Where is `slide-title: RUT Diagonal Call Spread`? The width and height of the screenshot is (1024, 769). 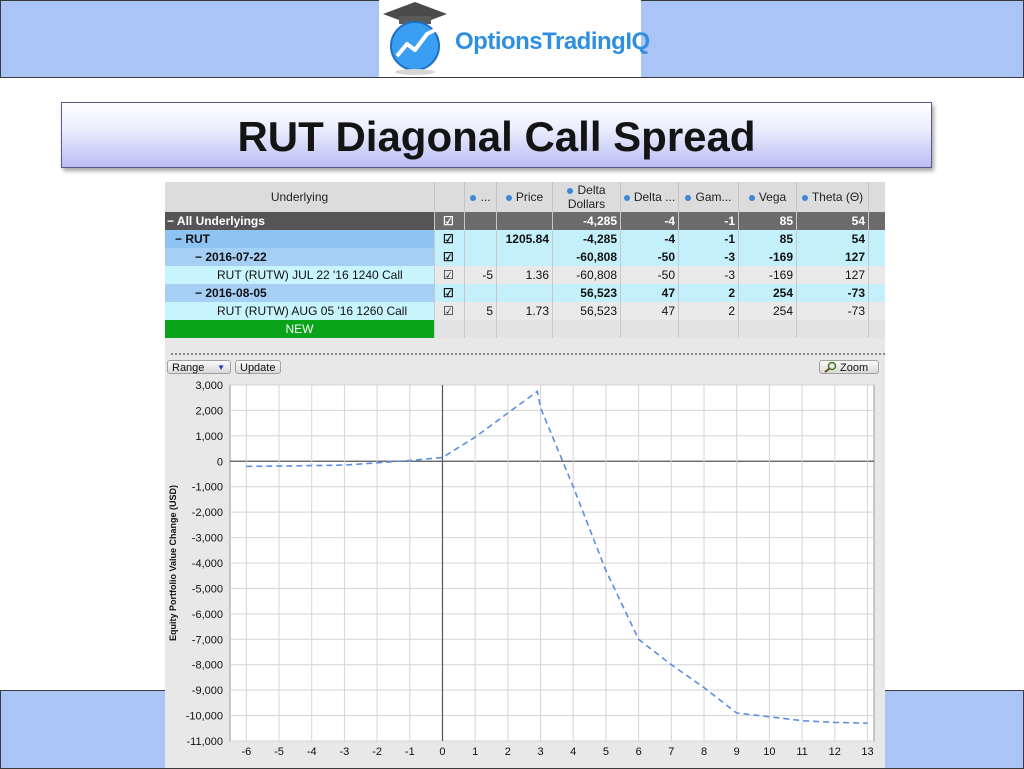
slide-title: RUT Diagonal Call Spread is located at coordinates (496, 136).